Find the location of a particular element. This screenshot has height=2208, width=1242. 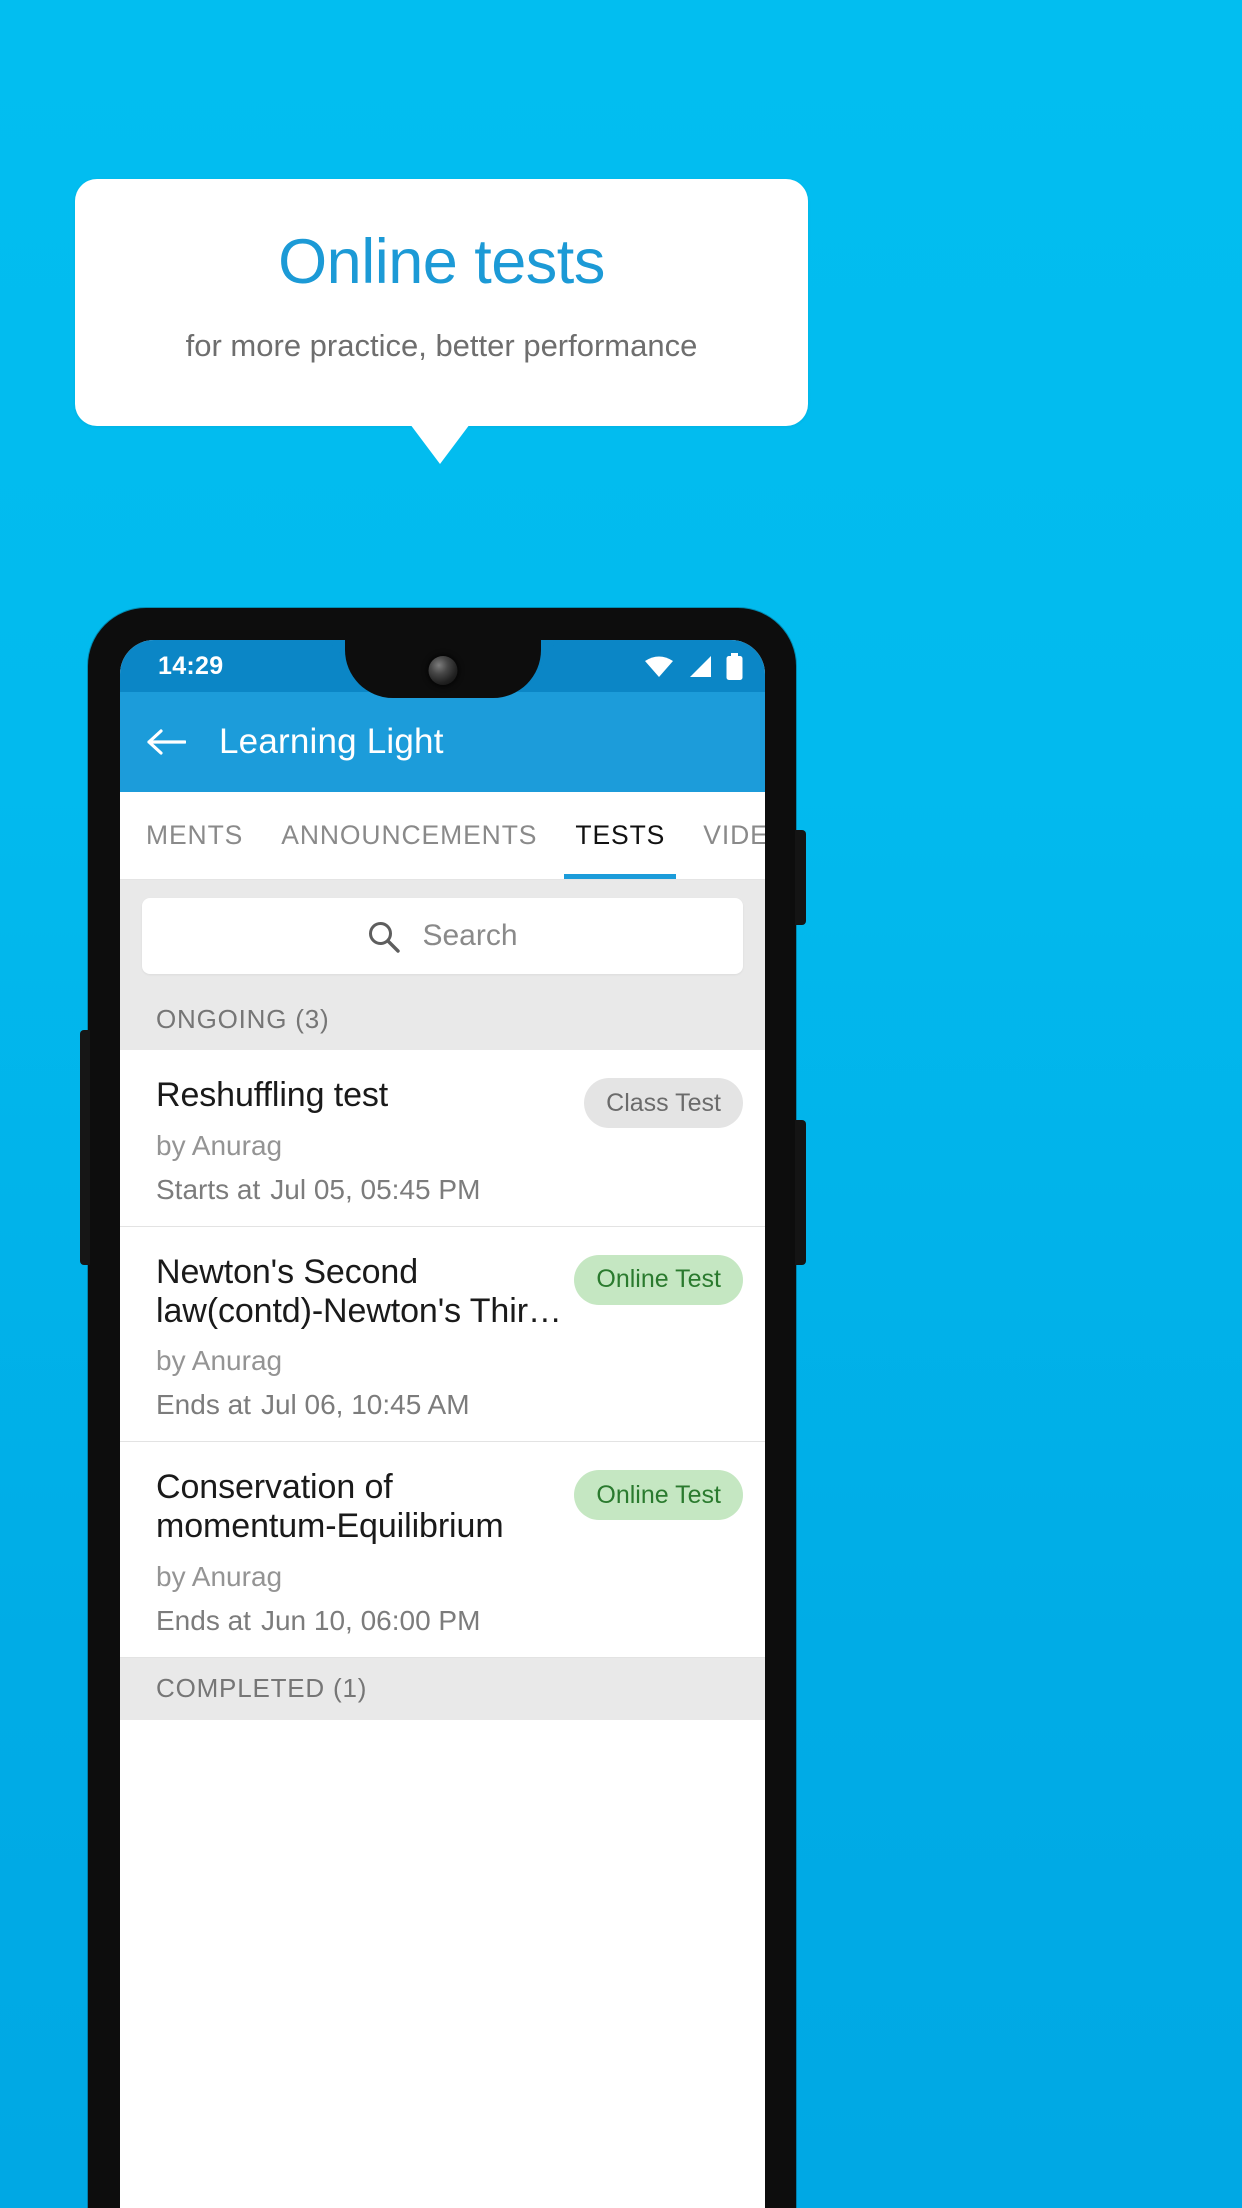

section-header-ongoing: ONGOING (3) is located at coordinates (442, 1019).